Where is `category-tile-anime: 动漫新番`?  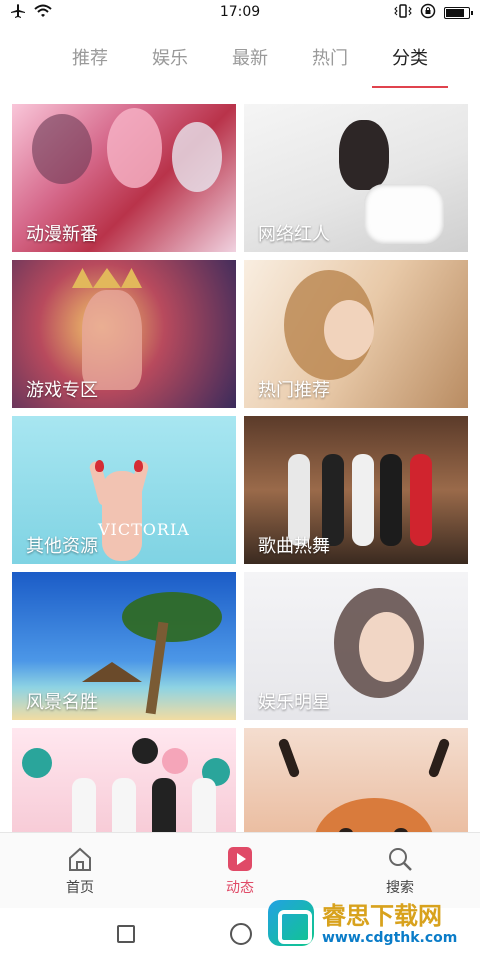
category-tile-anime: 动漫新番 is located at coordinates (124, 178).